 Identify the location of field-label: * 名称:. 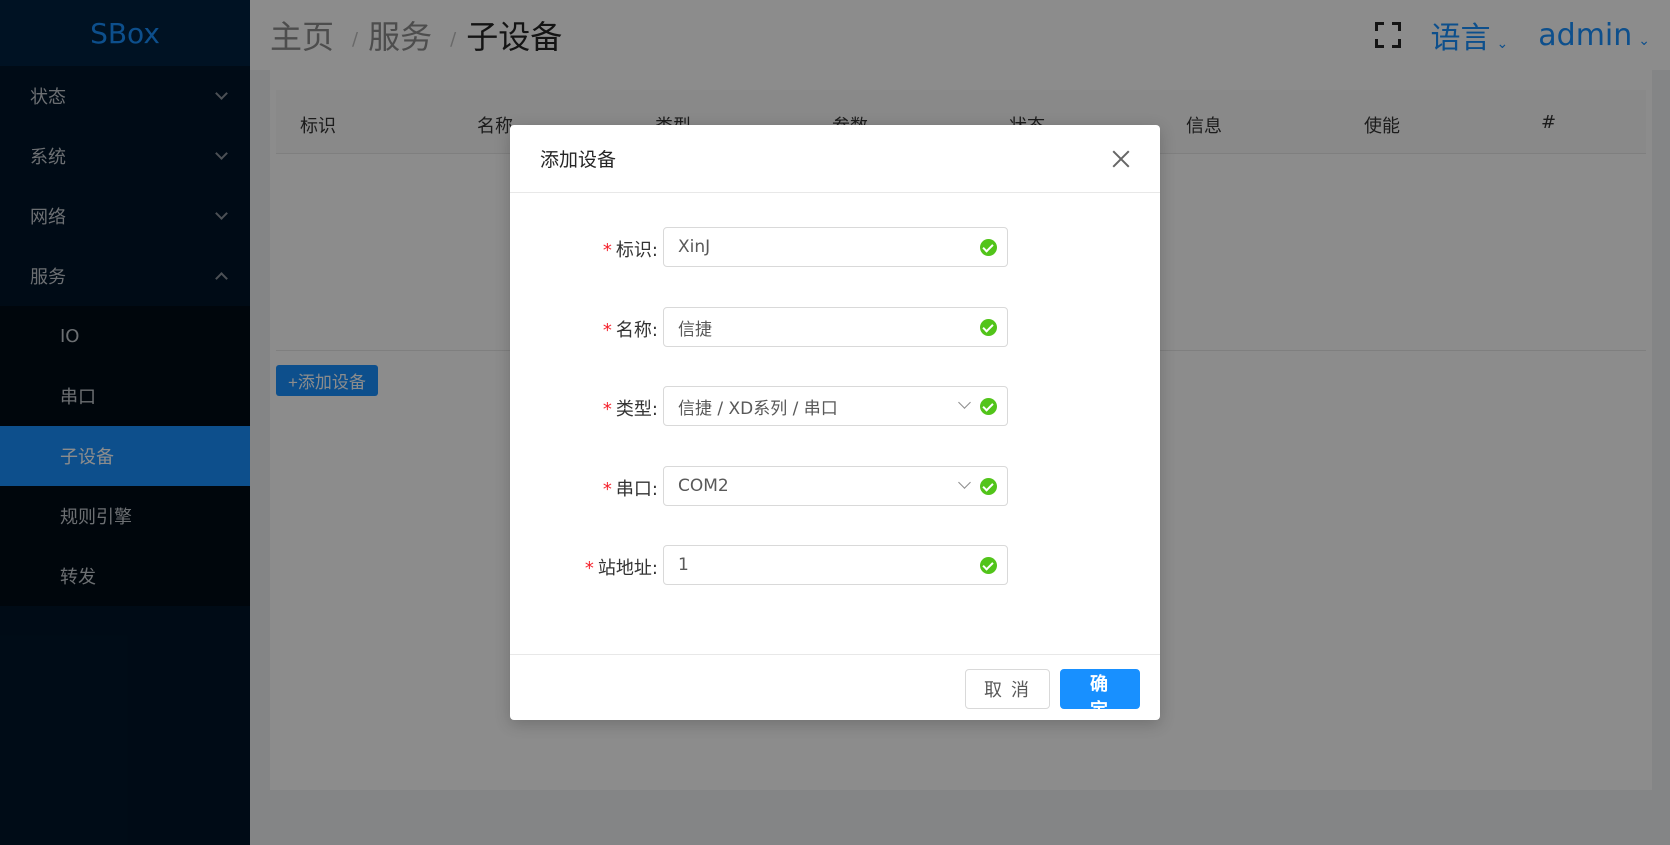
(630, 329).